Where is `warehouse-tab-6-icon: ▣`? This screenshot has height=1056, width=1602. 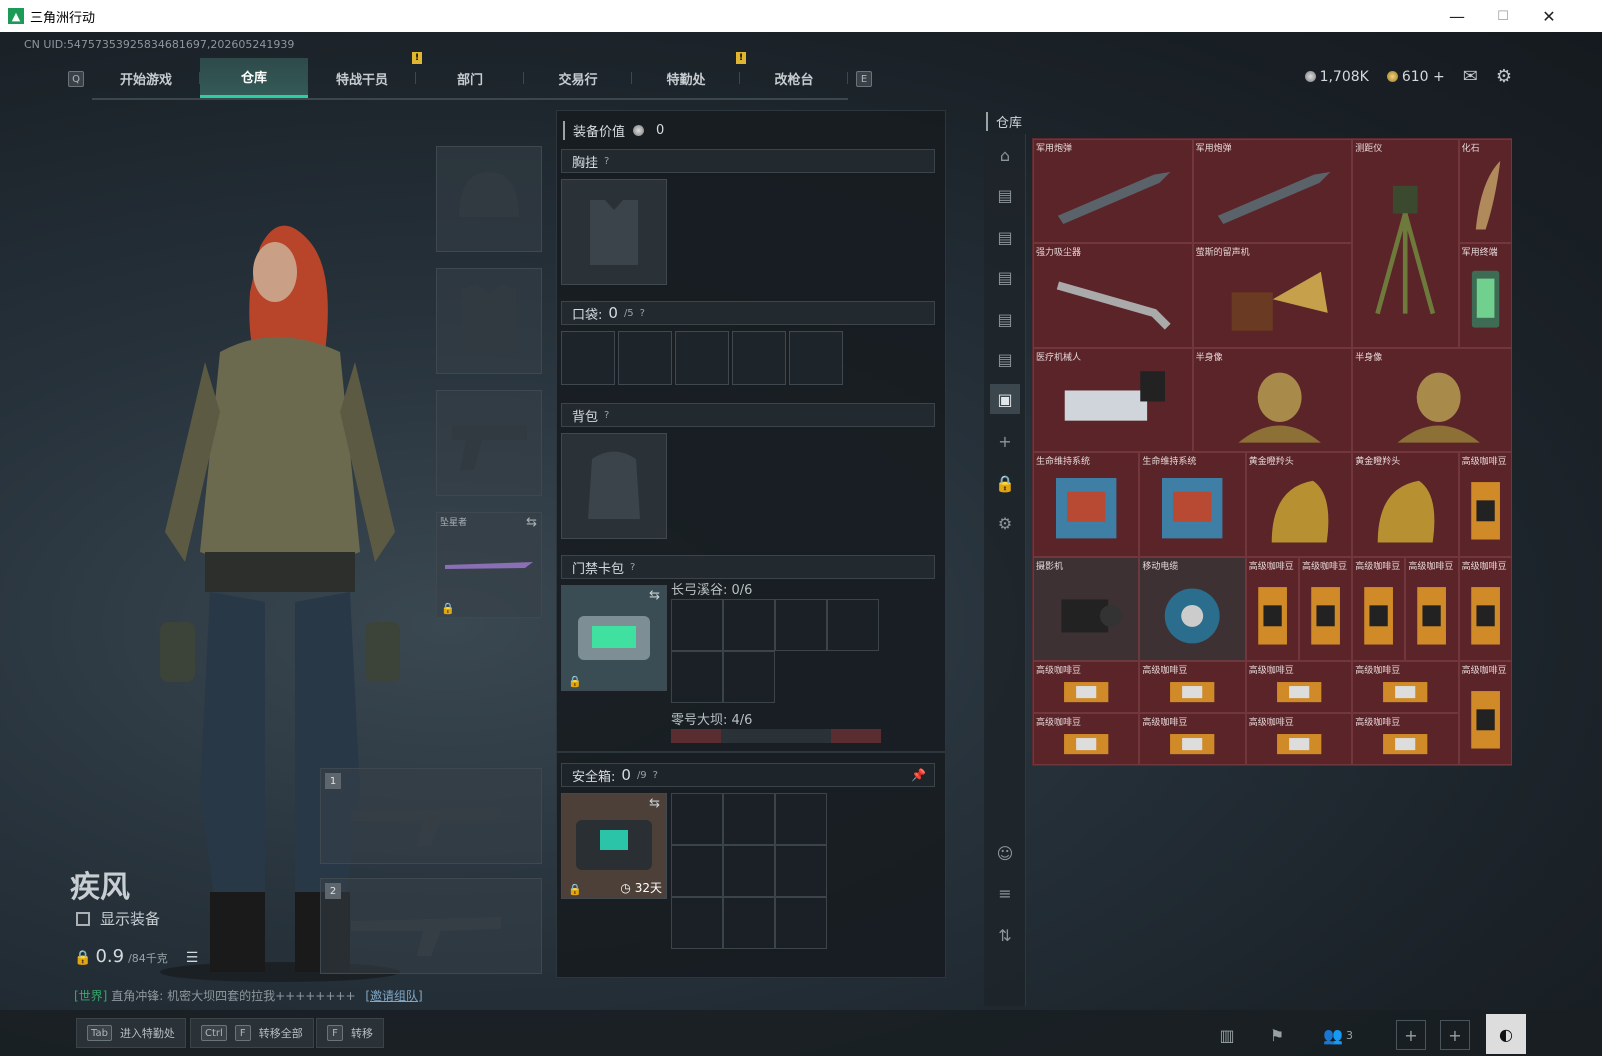
warehouse-tab-6-icon: ▣ is located at coordinates (1005, 399).